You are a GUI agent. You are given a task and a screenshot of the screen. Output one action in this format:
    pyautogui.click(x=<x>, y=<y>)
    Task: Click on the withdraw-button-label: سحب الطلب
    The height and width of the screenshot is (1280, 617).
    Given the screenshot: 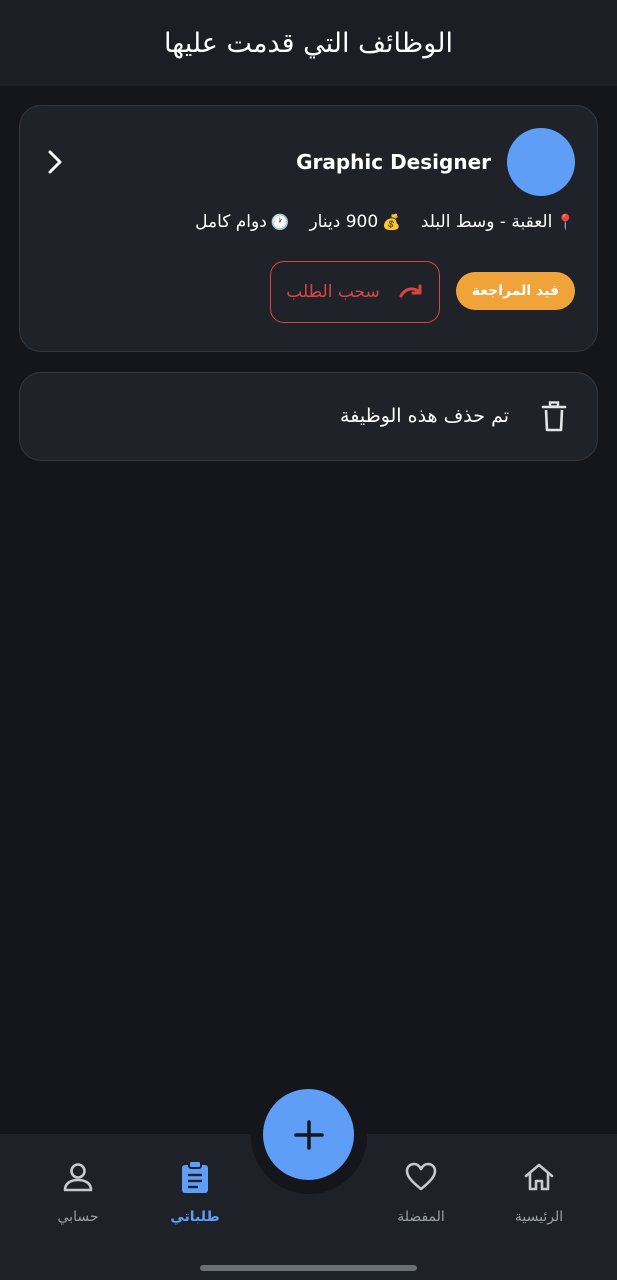 What is the action you would take?
    pyautogui.click(x=333, y=292)
    